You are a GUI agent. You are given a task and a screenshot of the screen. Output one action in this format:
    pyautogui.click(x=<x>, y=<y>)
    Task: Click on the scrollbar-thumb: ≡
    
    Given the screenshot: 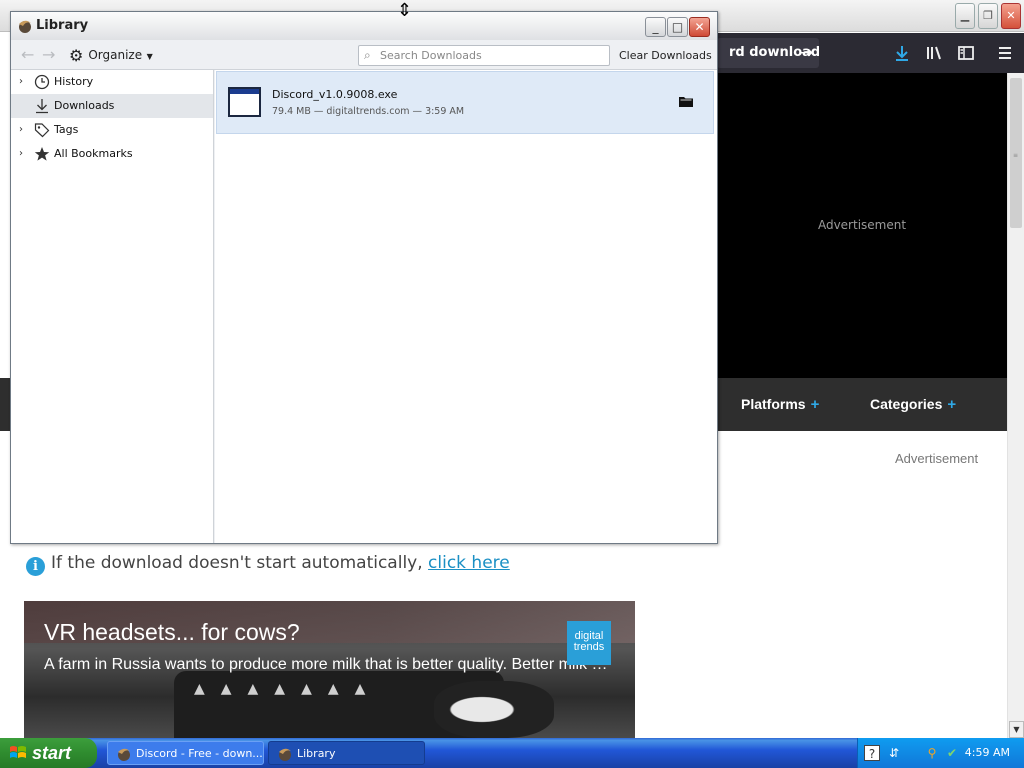 What is the action you would take?
    pyautogui.click(x=1016, y=153)
    